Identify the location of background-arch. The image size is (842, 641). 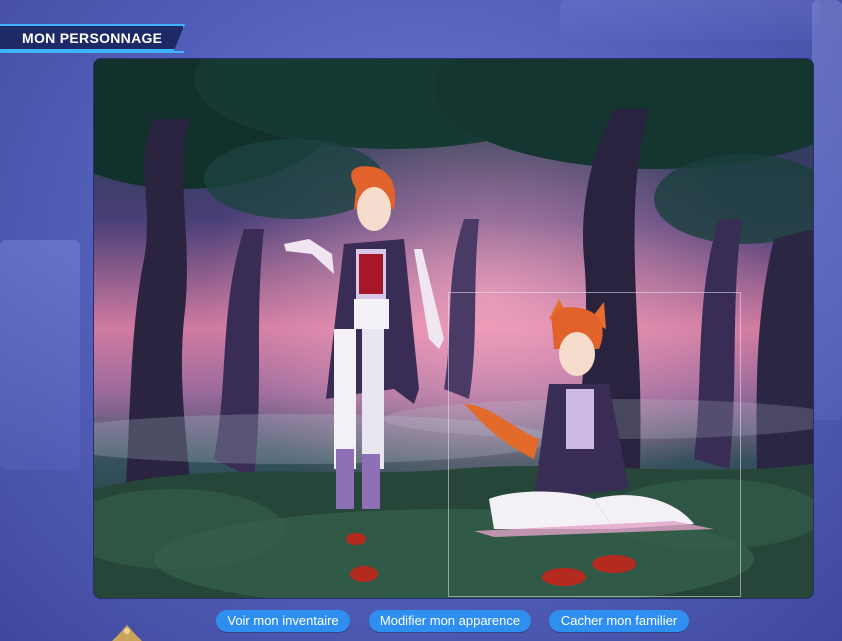
(690, 20).